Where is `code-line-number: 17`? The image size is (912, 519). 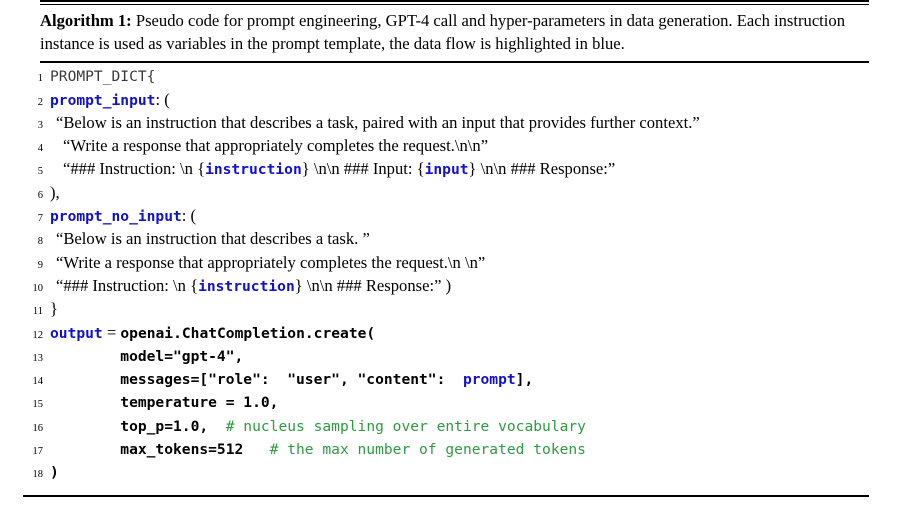
code-line-number: 17 is located at coordinates (38, 452).